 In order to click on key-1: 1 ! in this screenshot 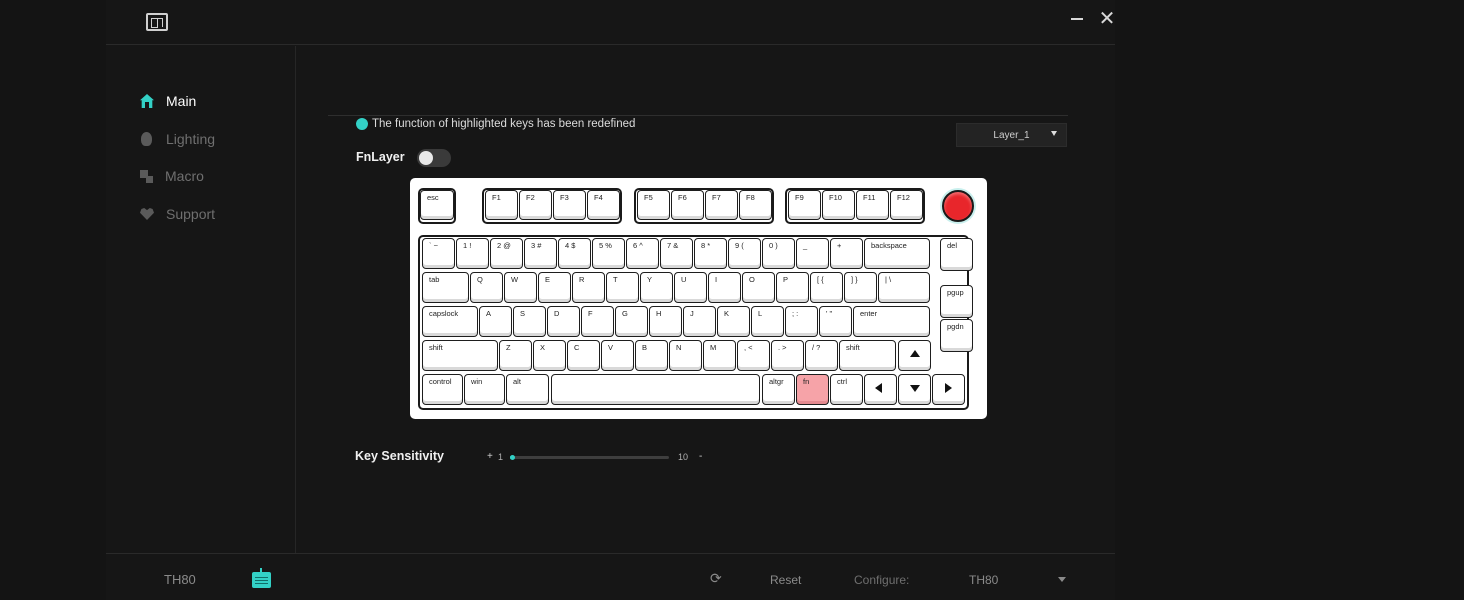, I will do `click(472, 253)`.